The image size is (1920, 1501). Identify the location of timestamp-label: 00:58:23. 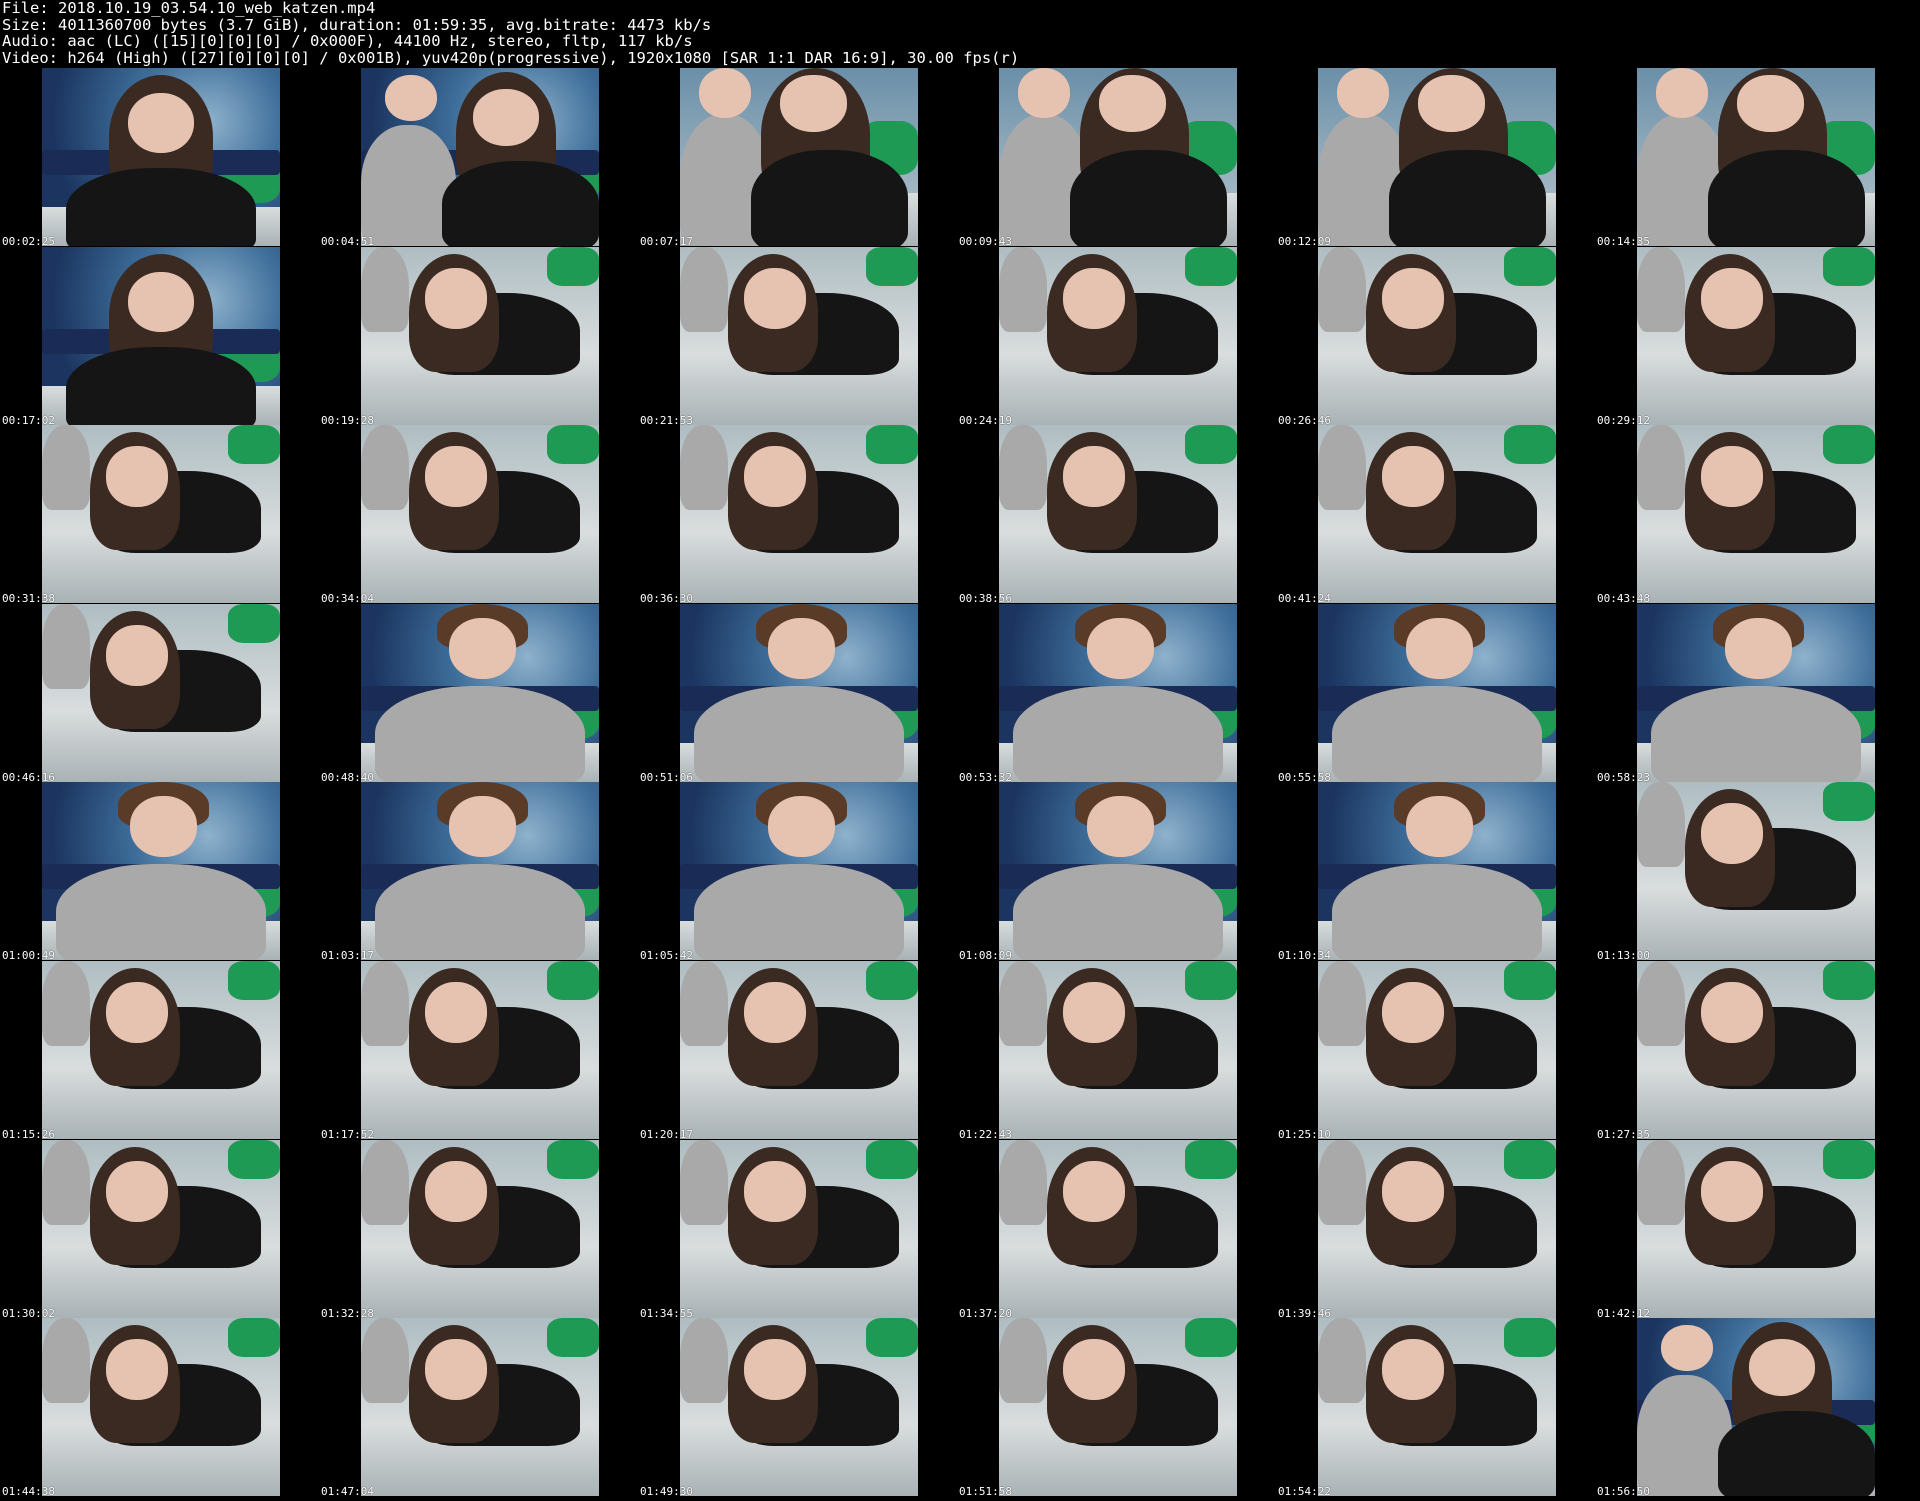
(1623, 777).